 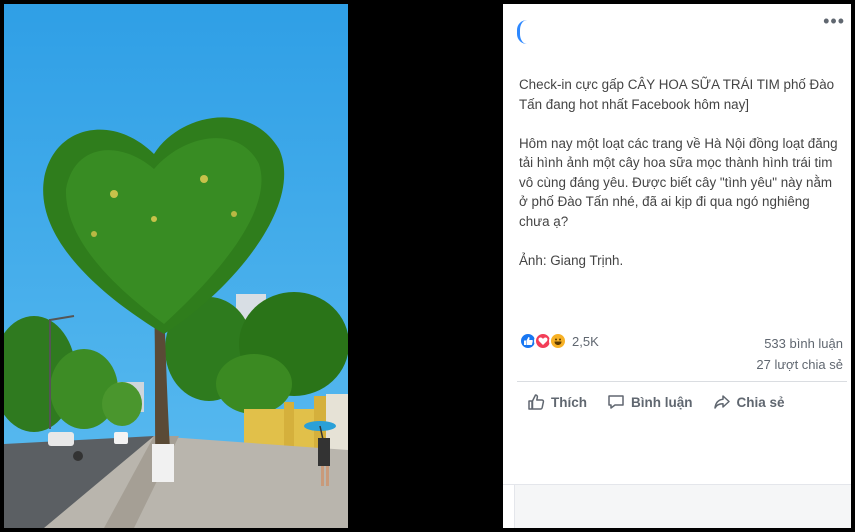 I want to click on divider, so click(x=682, y=381).